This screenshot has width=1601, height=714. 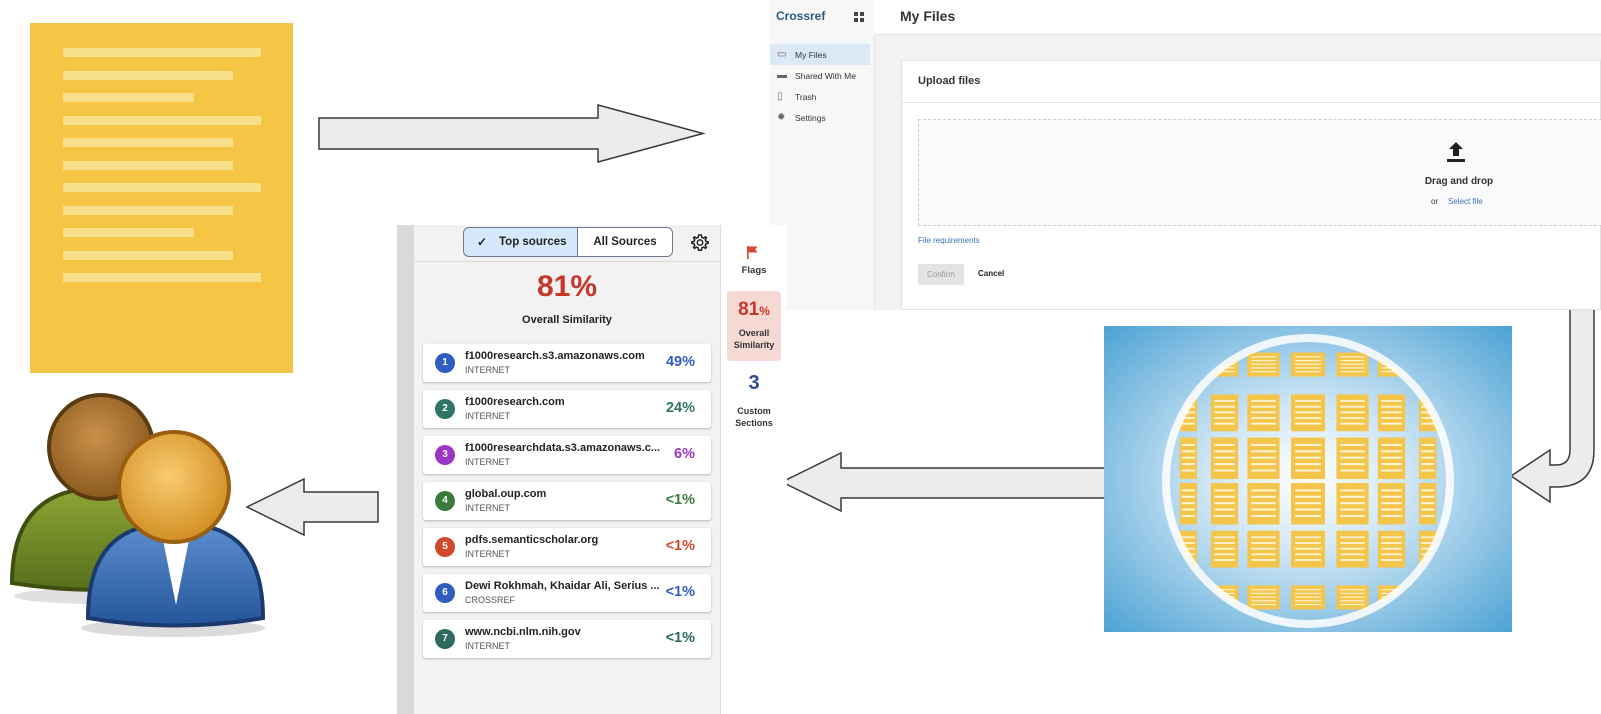 What do you see at coordinates (941, 274) in the screenshot?
I see `confirm-button: Confirm` at bounding box center [941, 274].